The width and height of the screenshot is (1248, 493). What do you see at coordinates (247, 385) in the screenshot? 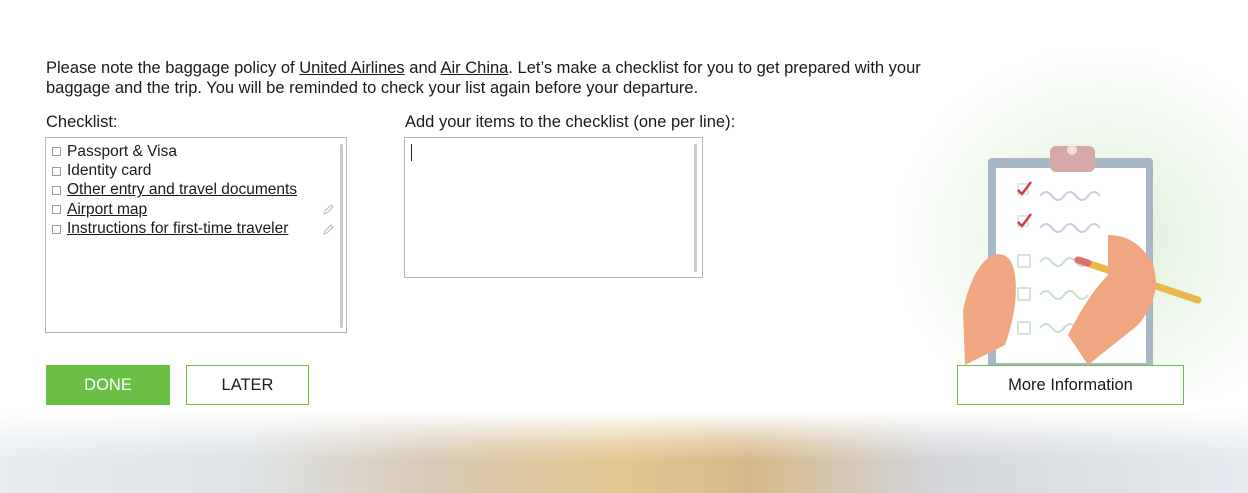
I see `later-button: LATER` at bounding box center [247, 385].